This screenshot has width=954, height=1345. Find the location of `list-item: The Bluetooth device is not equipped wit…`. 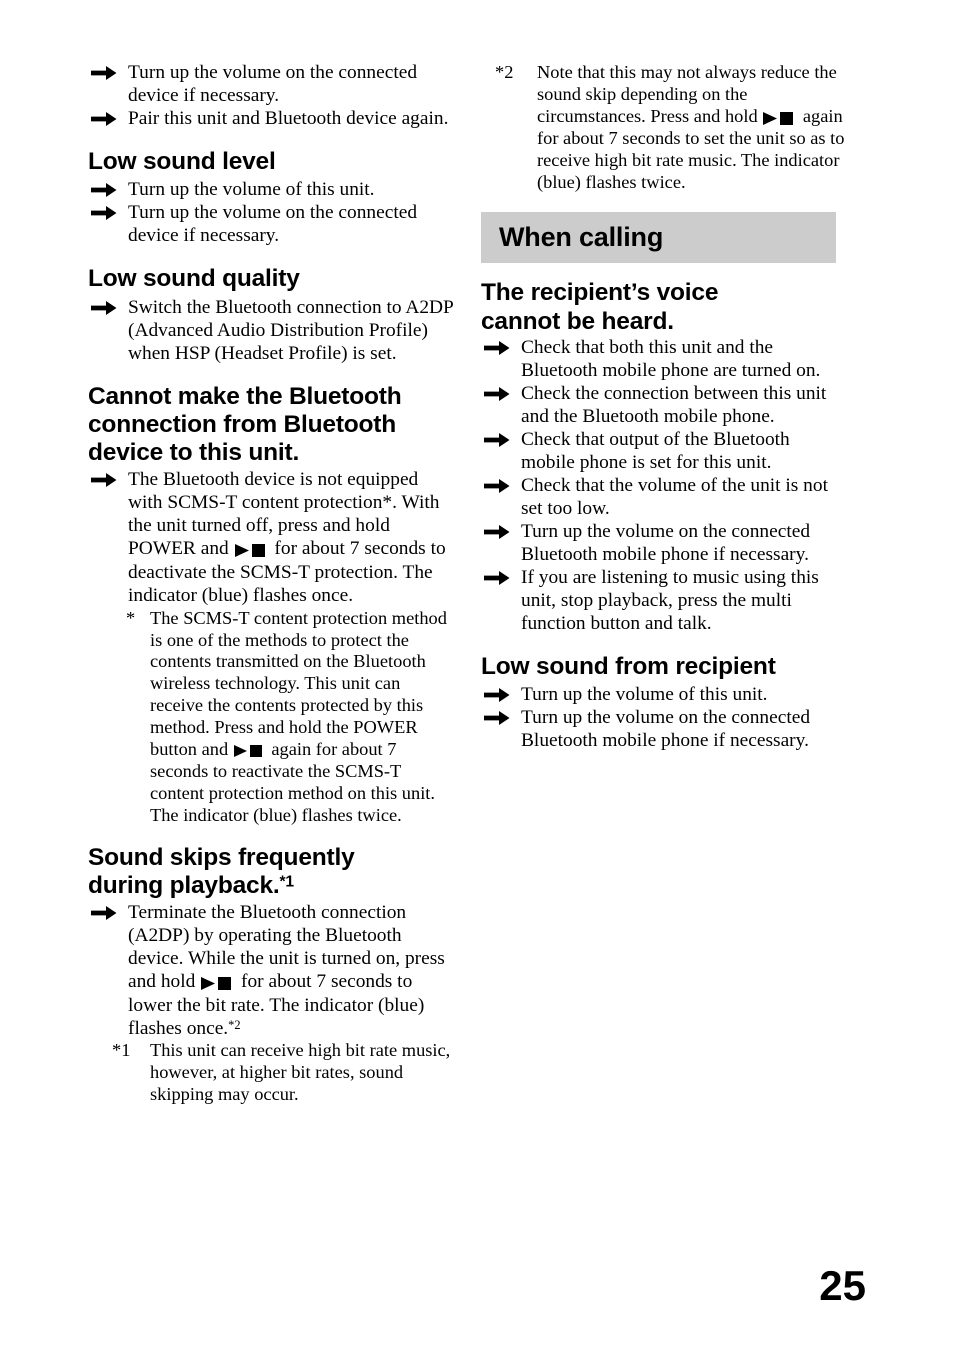

list-item: The Bluetooth device is not equipped wit… is located at coordinates (271, 538).